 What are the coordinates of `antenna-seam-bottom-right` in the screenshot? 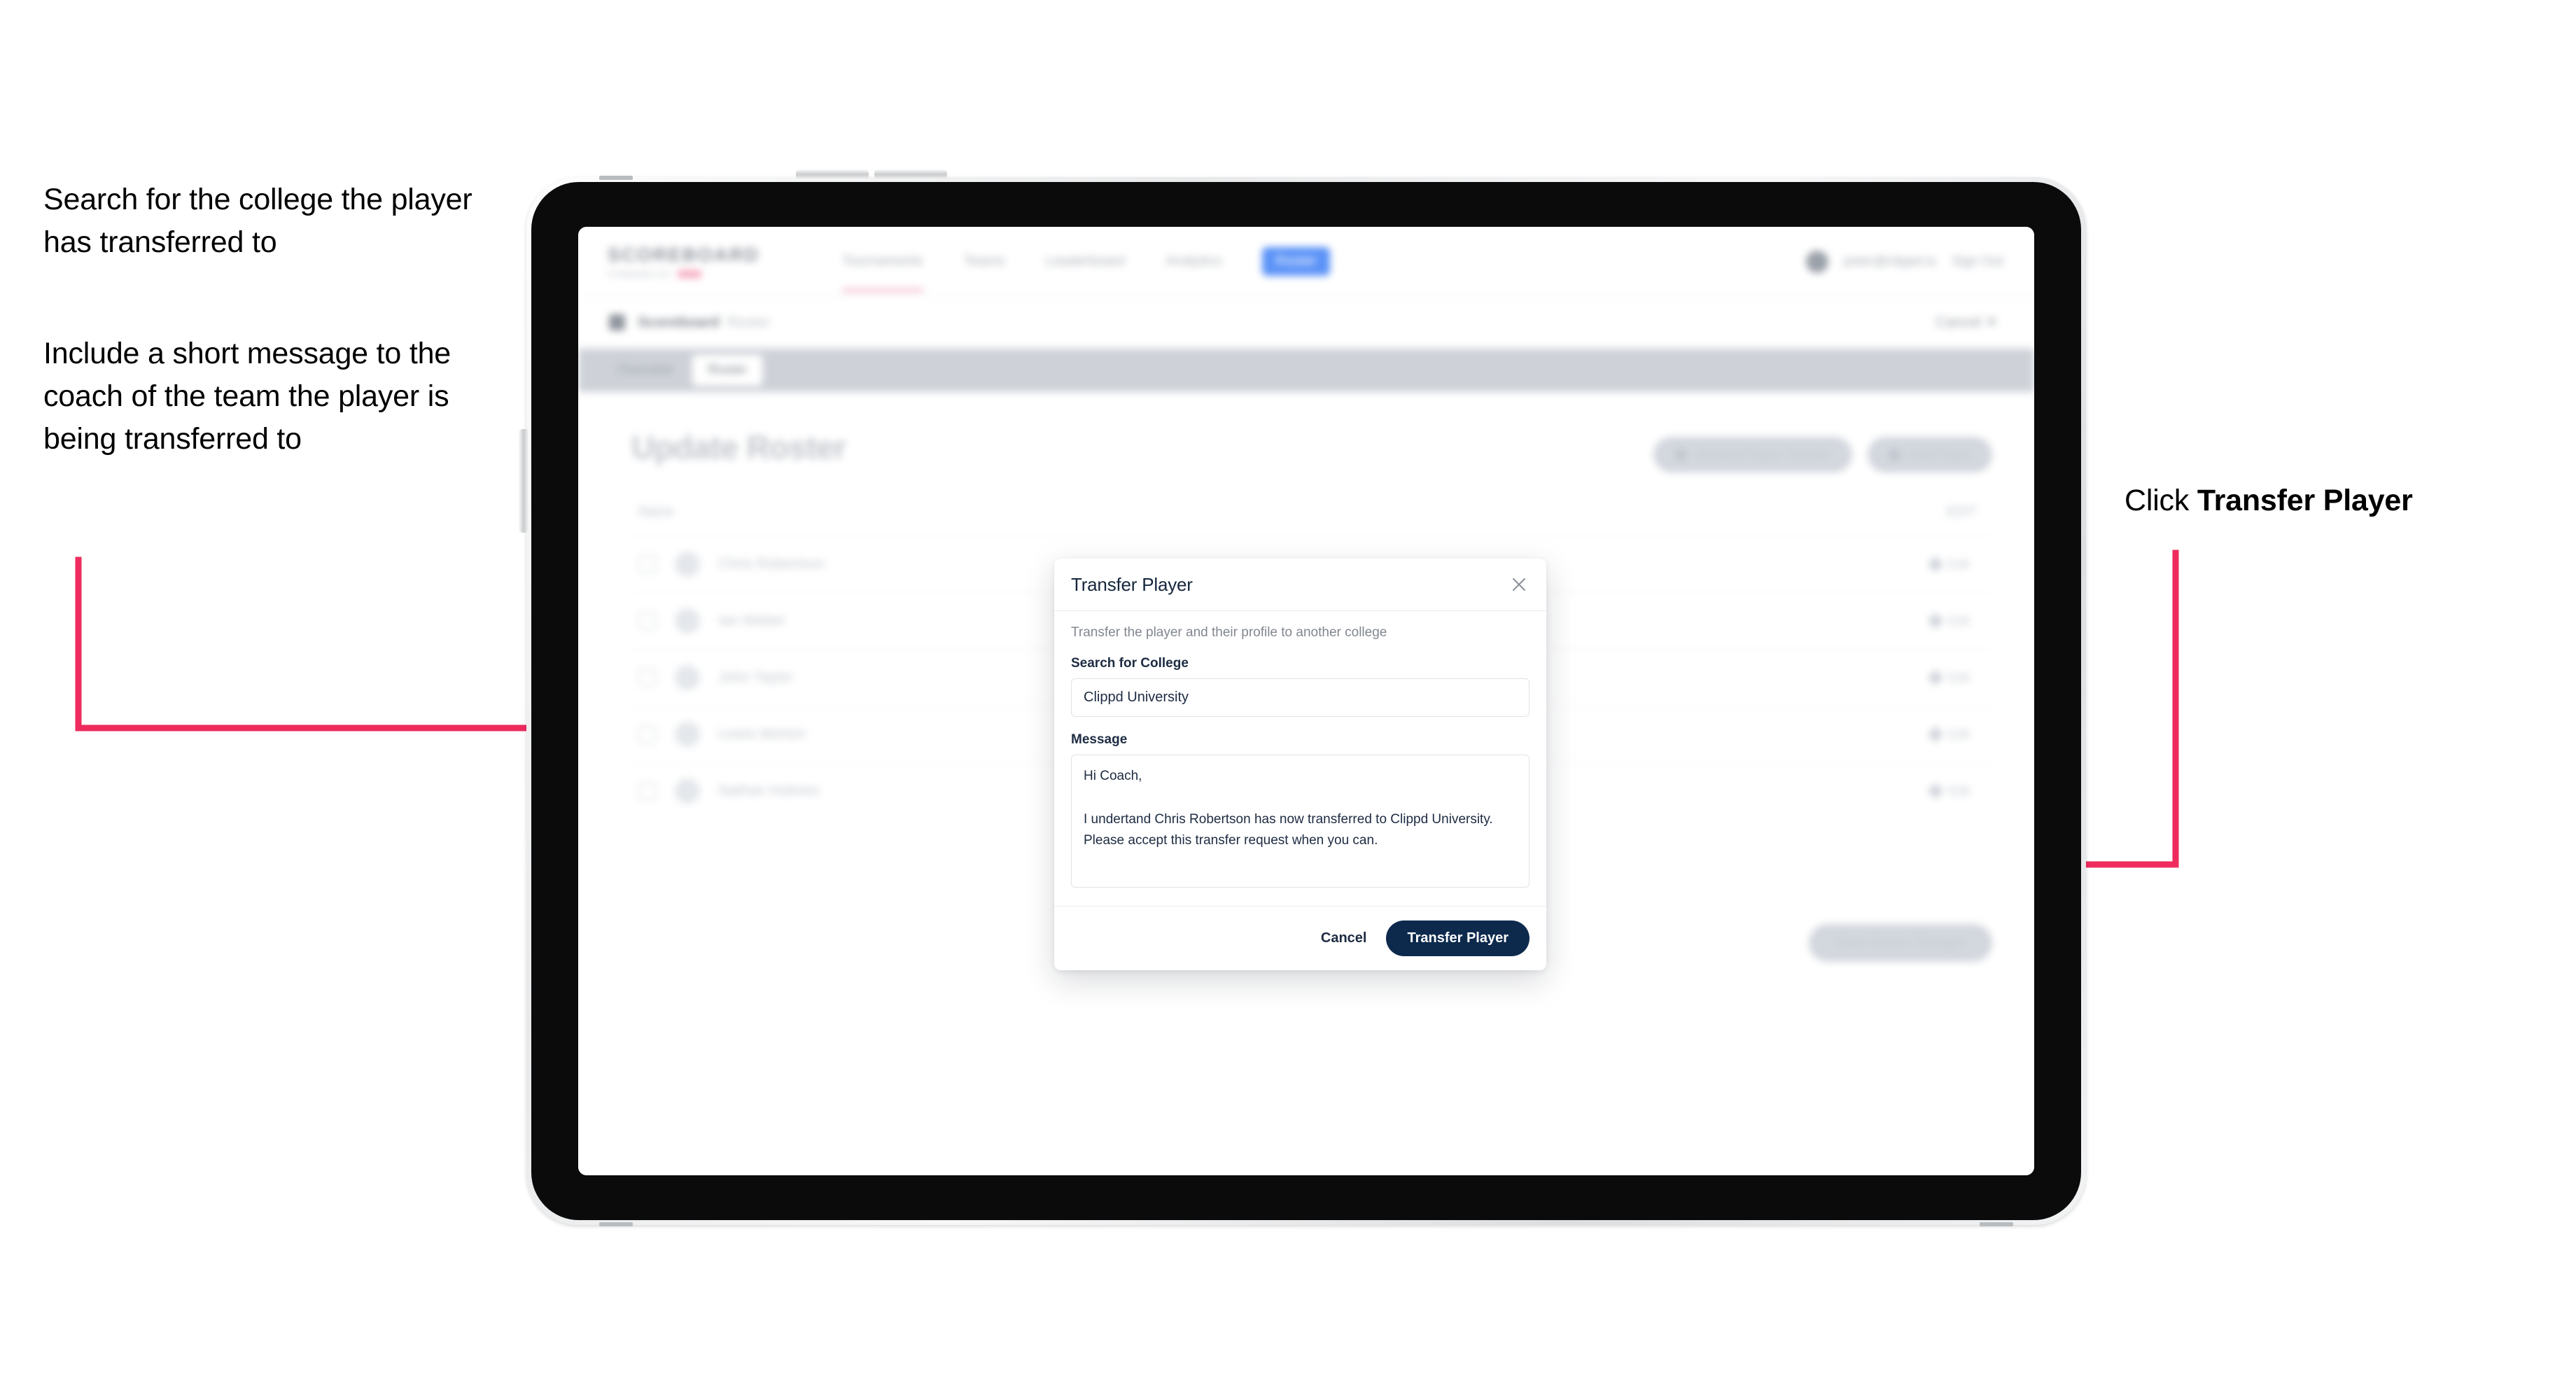 It's located at (1996, 1224).